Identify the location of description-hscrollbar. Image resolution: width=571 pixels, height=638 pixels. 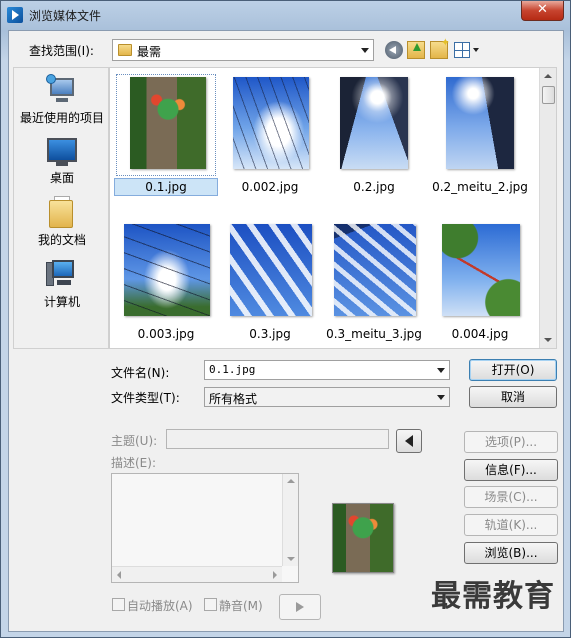
(197, 574).